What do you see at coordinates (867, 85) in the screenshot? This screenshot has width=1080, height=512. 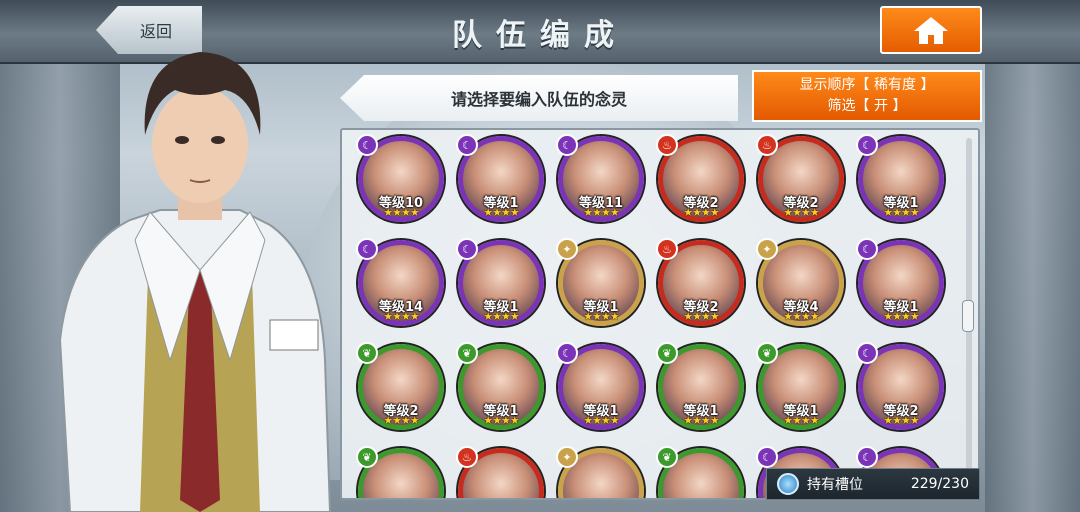 I see `sort-order-label: 显示顺序【 稀有度 】` at bounding box center [867, 85].